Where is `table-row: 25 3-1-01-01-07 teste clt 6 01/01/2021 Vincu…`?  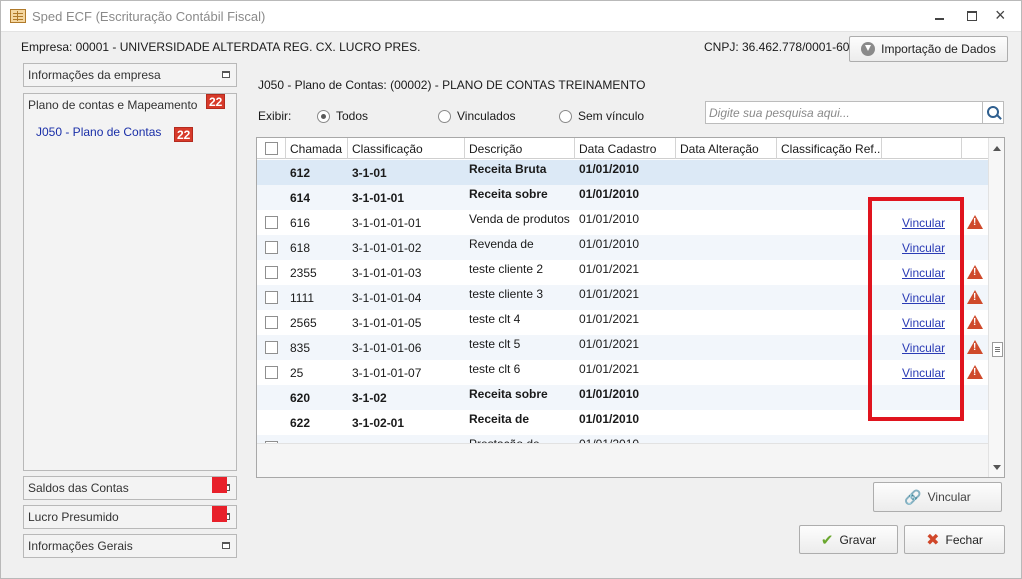
table-row: 25 3-1-01-01-07 teste clt 6 01/01/2021 Vincu… is located at coordinates (622, 372).